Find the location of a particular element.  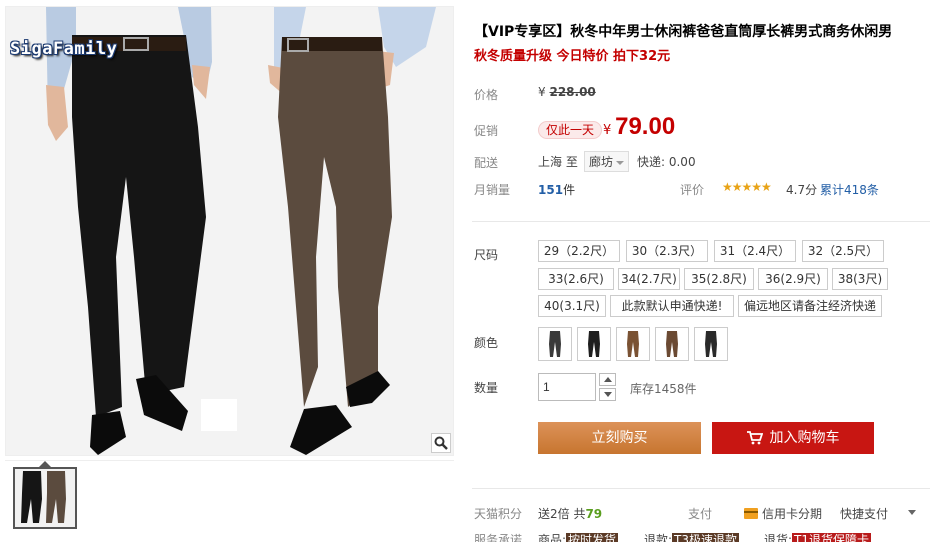

monthly-sales-unit: 件 is located at coordinates (569, 190).